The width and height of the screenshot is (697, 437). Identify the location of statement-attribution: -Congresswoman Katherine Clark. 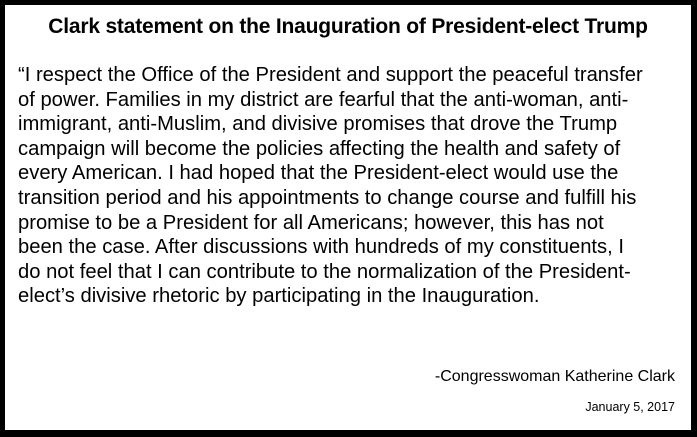
(554, 376).